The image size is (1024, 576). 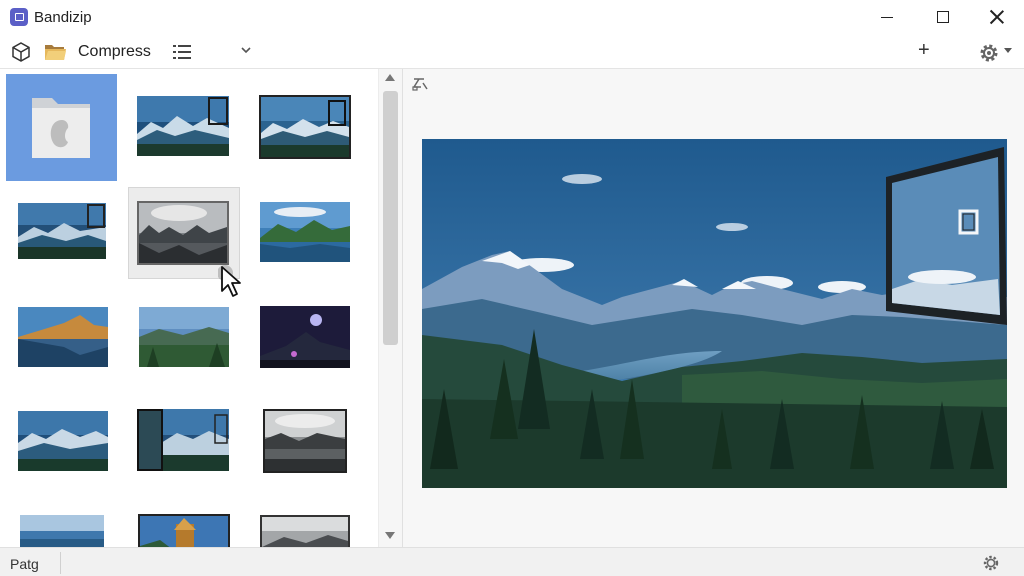 What do you see at coordinates (390, 218) in the screenshot?
I see `scrollbar-thumb` at bounding box center [390, 218].